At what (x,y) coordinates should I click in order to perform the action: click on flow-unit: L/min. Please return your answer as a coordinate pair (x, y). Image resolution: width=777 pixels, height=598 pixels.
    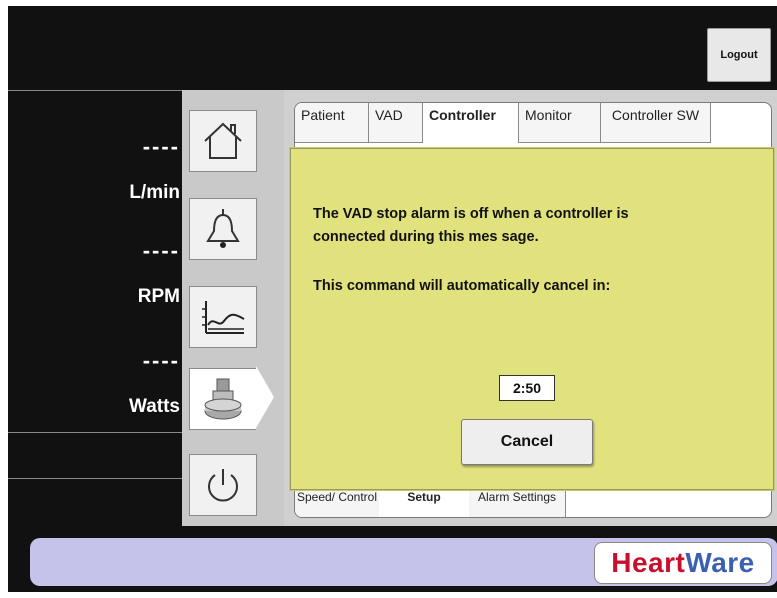
    Looking at the image, I should click on (154, 192).